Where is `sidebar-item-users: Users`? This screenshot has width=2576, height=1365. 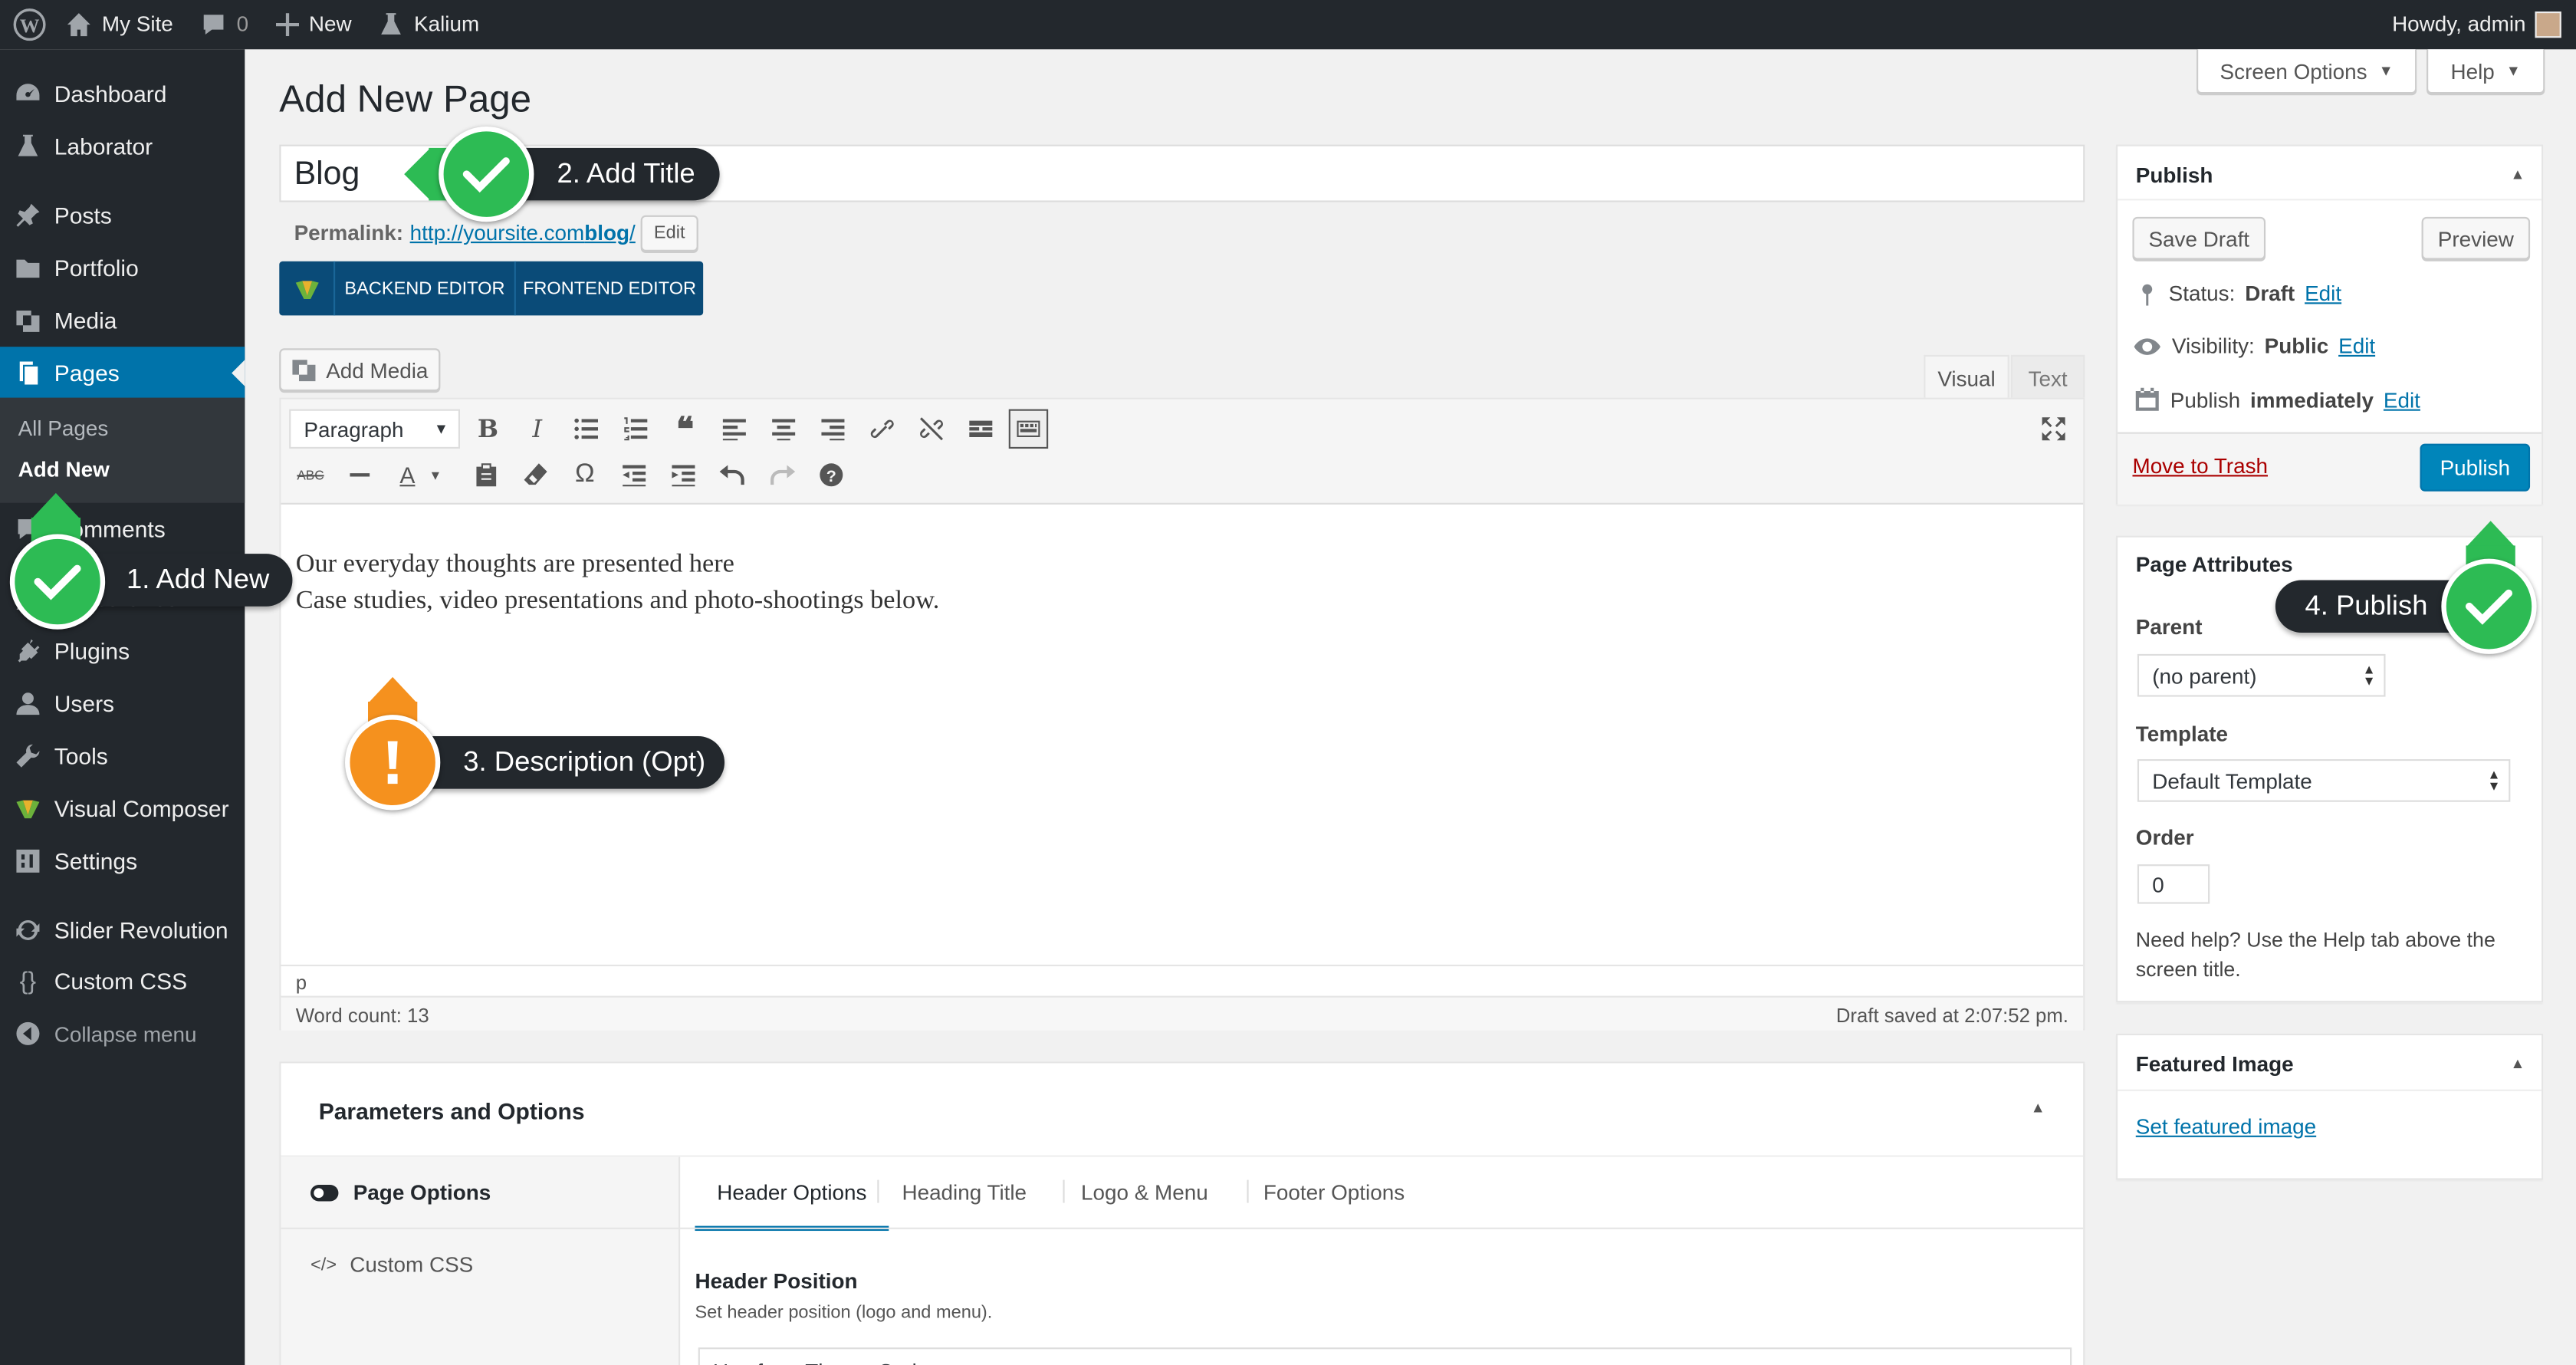 sidebar-item-users: Users is located at coordinates (123, 703).